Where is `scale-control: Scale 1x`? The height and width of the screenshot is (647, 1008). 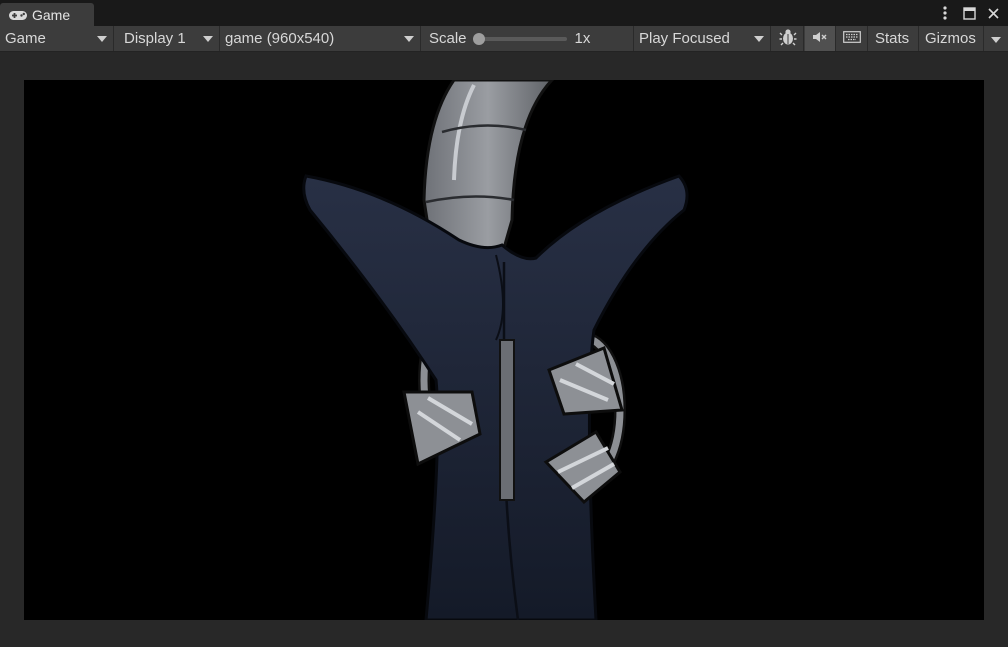 scale-control: Scale 1x is located at coordinates (527, 38).